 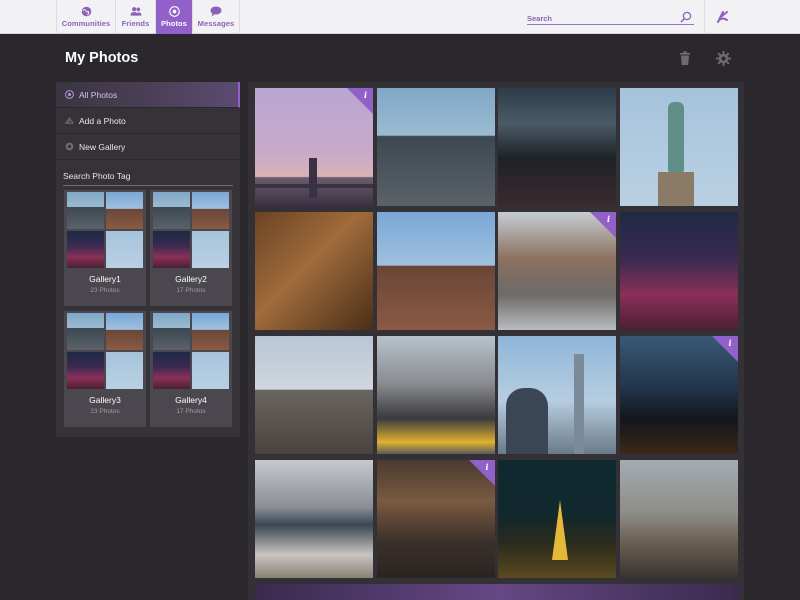 What do you see at coordinates (557, 519) in the screenshot?
I see `photo-tile-paris-night` at bounding box center [557, 519].